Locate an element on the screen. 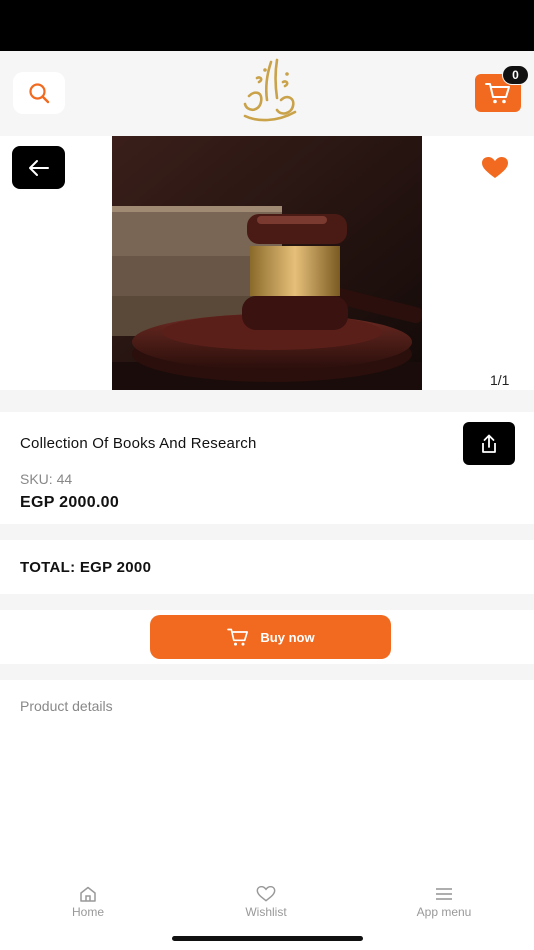 Image resolution: width=534 pixels, height=950 pixels. bottom-navigation: Home Wishlist App menu is located at coordinates (267, 905).